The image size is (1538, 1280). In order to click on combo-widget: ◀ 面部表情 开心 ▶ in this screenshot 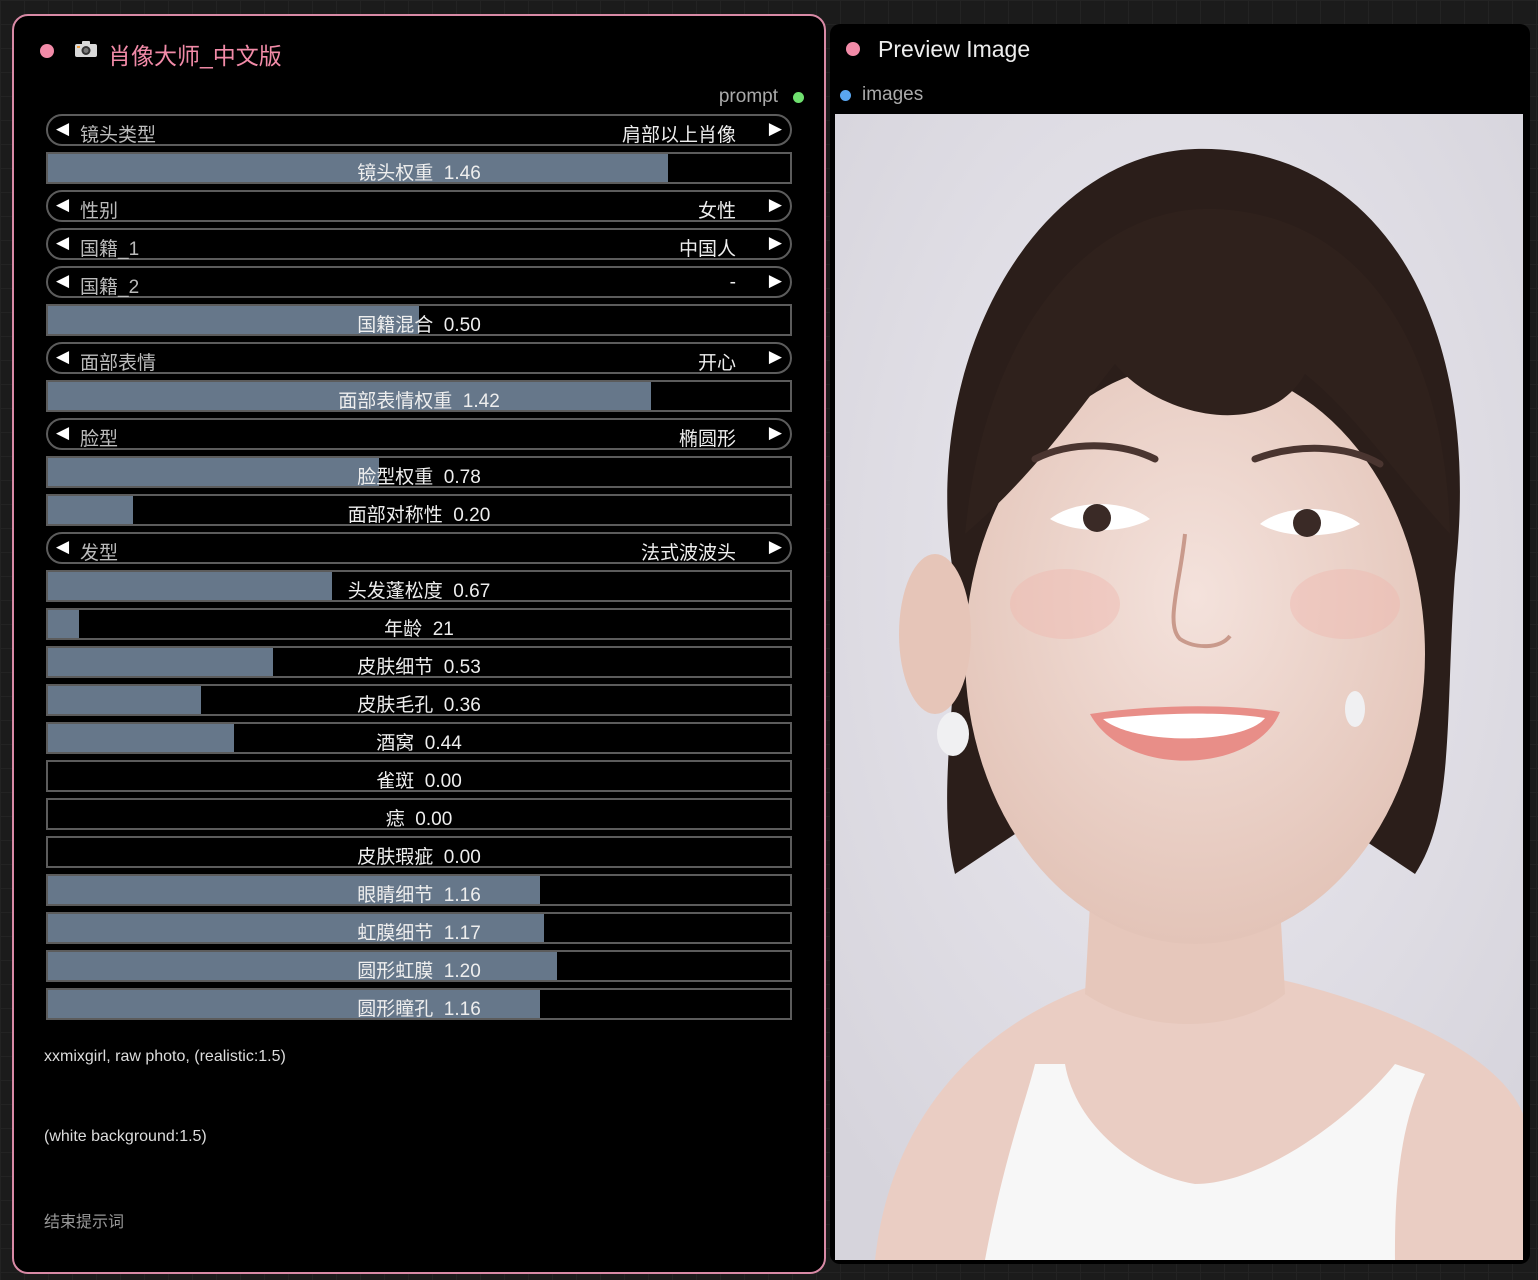, I will do `click(419, 358)`.